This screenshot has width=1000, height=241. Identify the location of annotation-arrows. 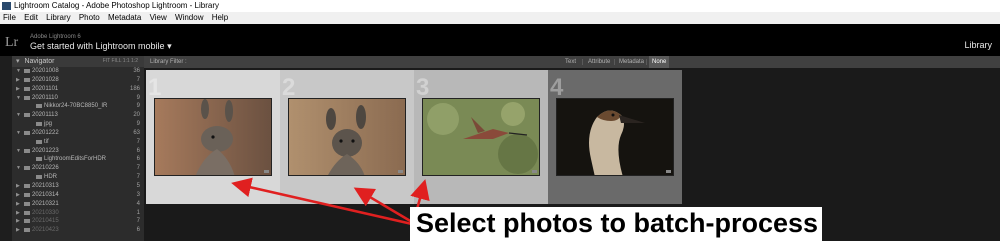
(330, 201).